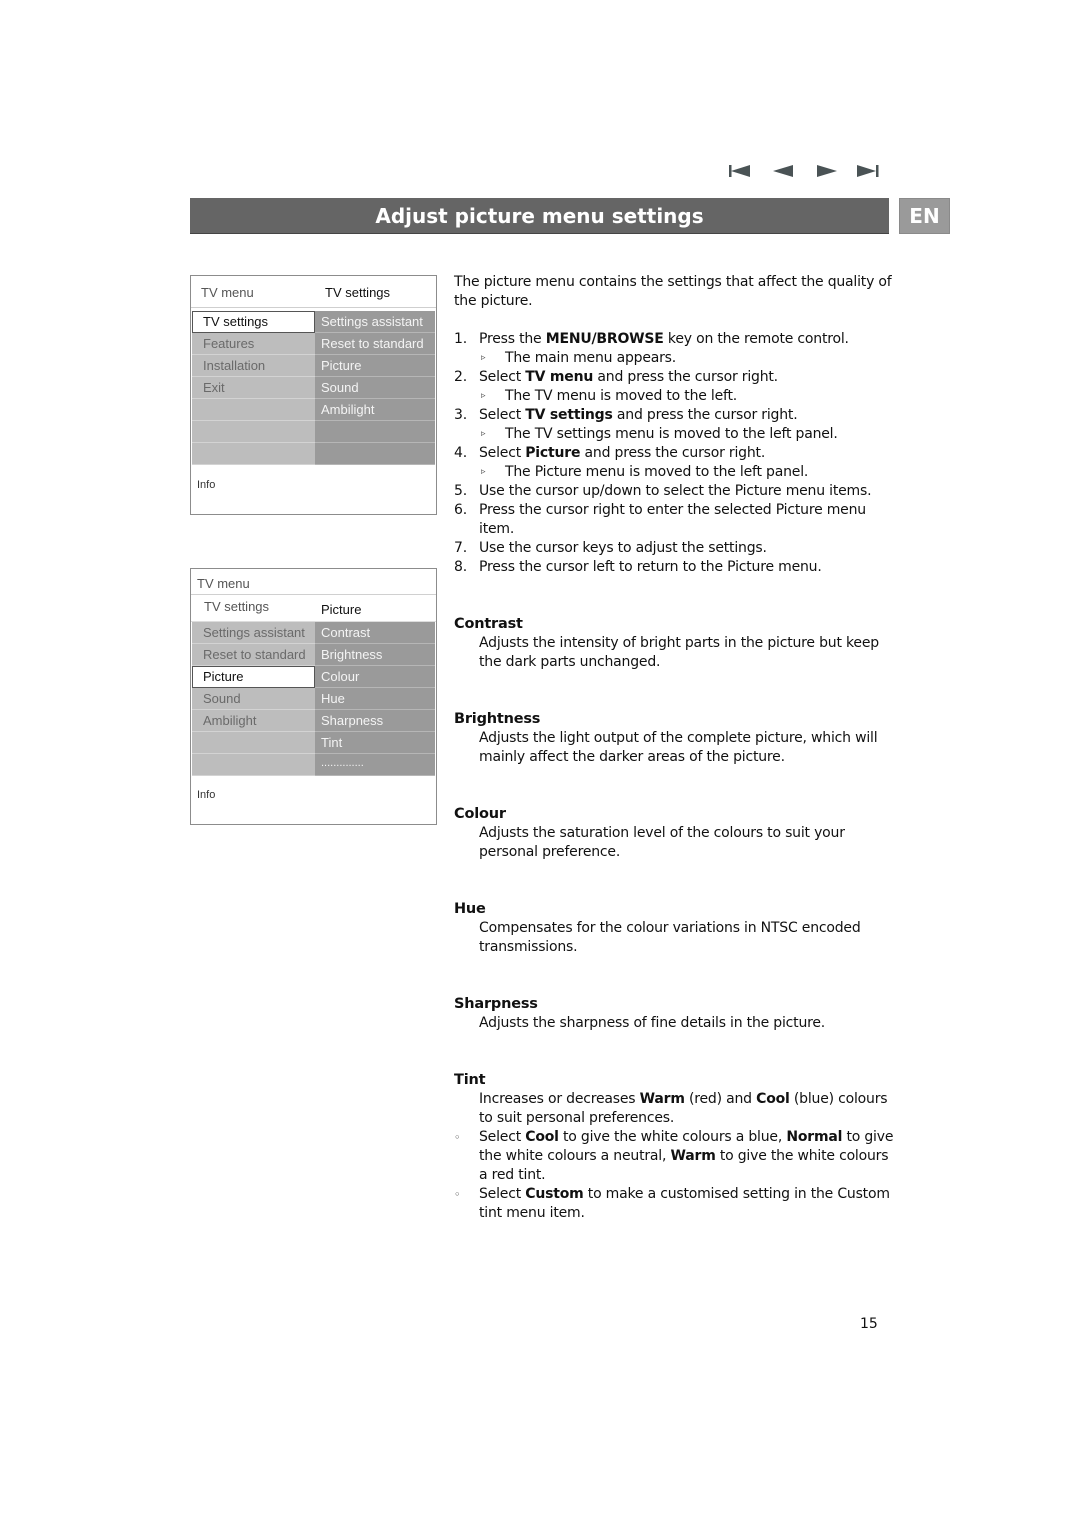  I want to click on submenu-item-picture: Picture, so click(375, 366).